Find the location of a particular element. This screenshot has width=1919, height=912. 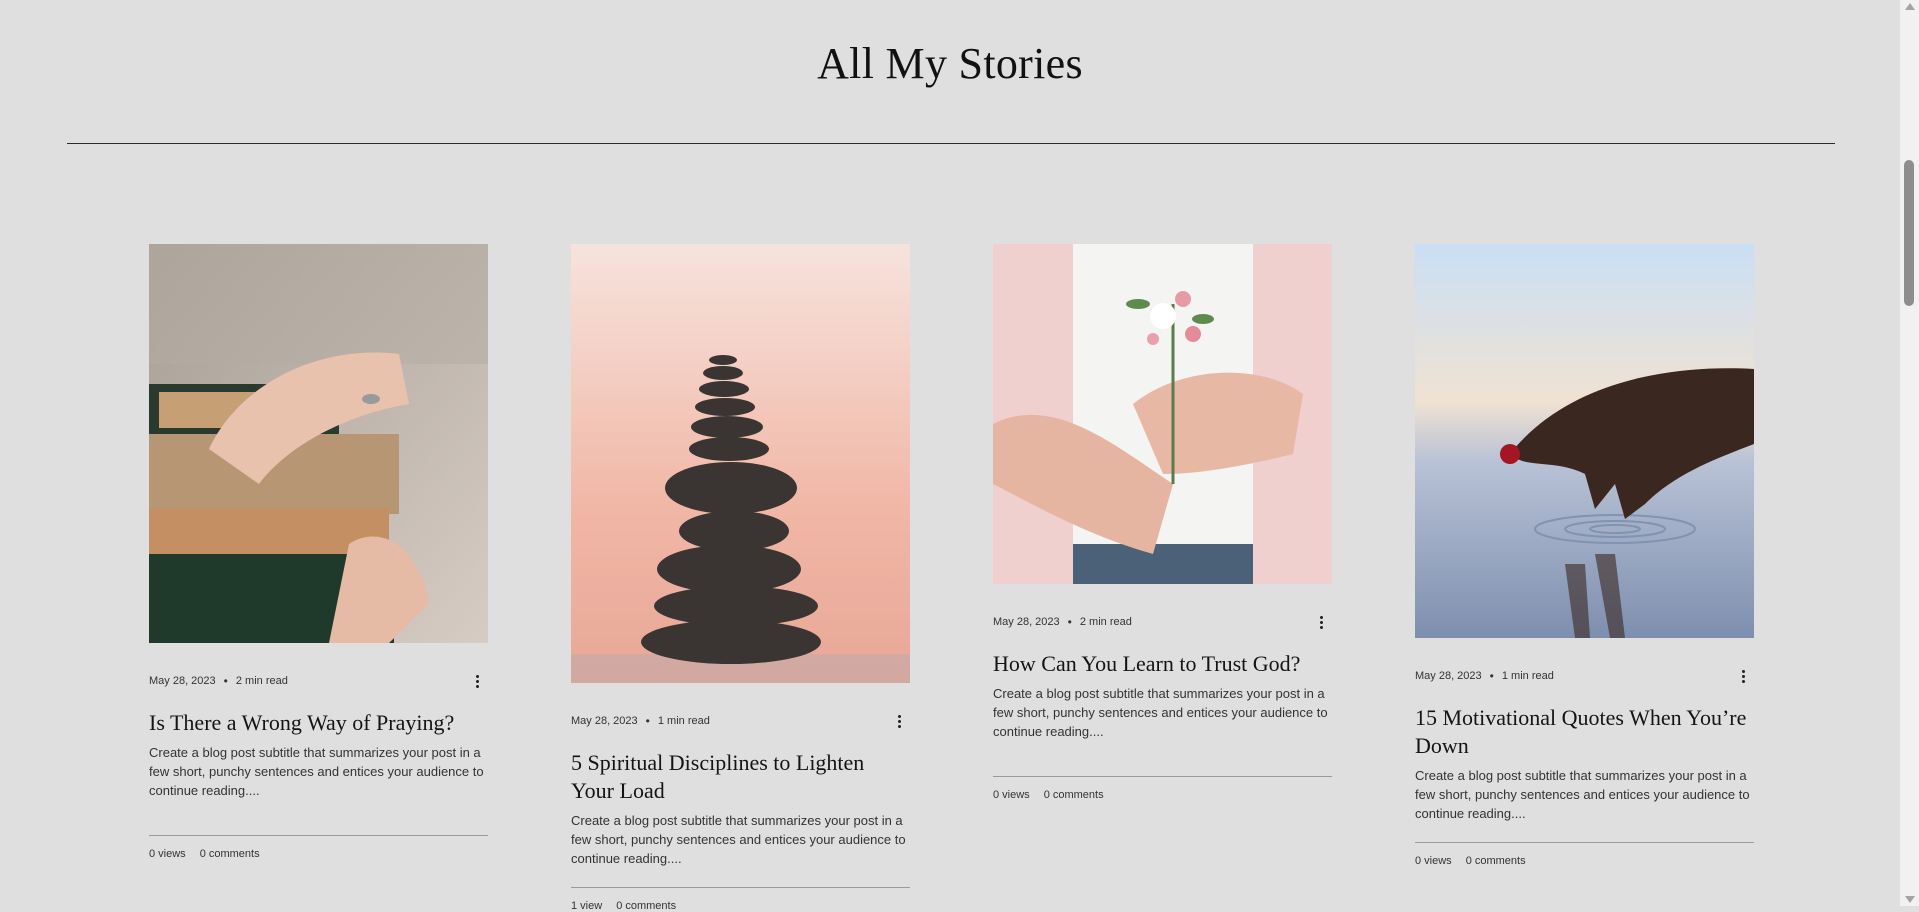

post-views: 1 view is located at coordinates (587, 906).